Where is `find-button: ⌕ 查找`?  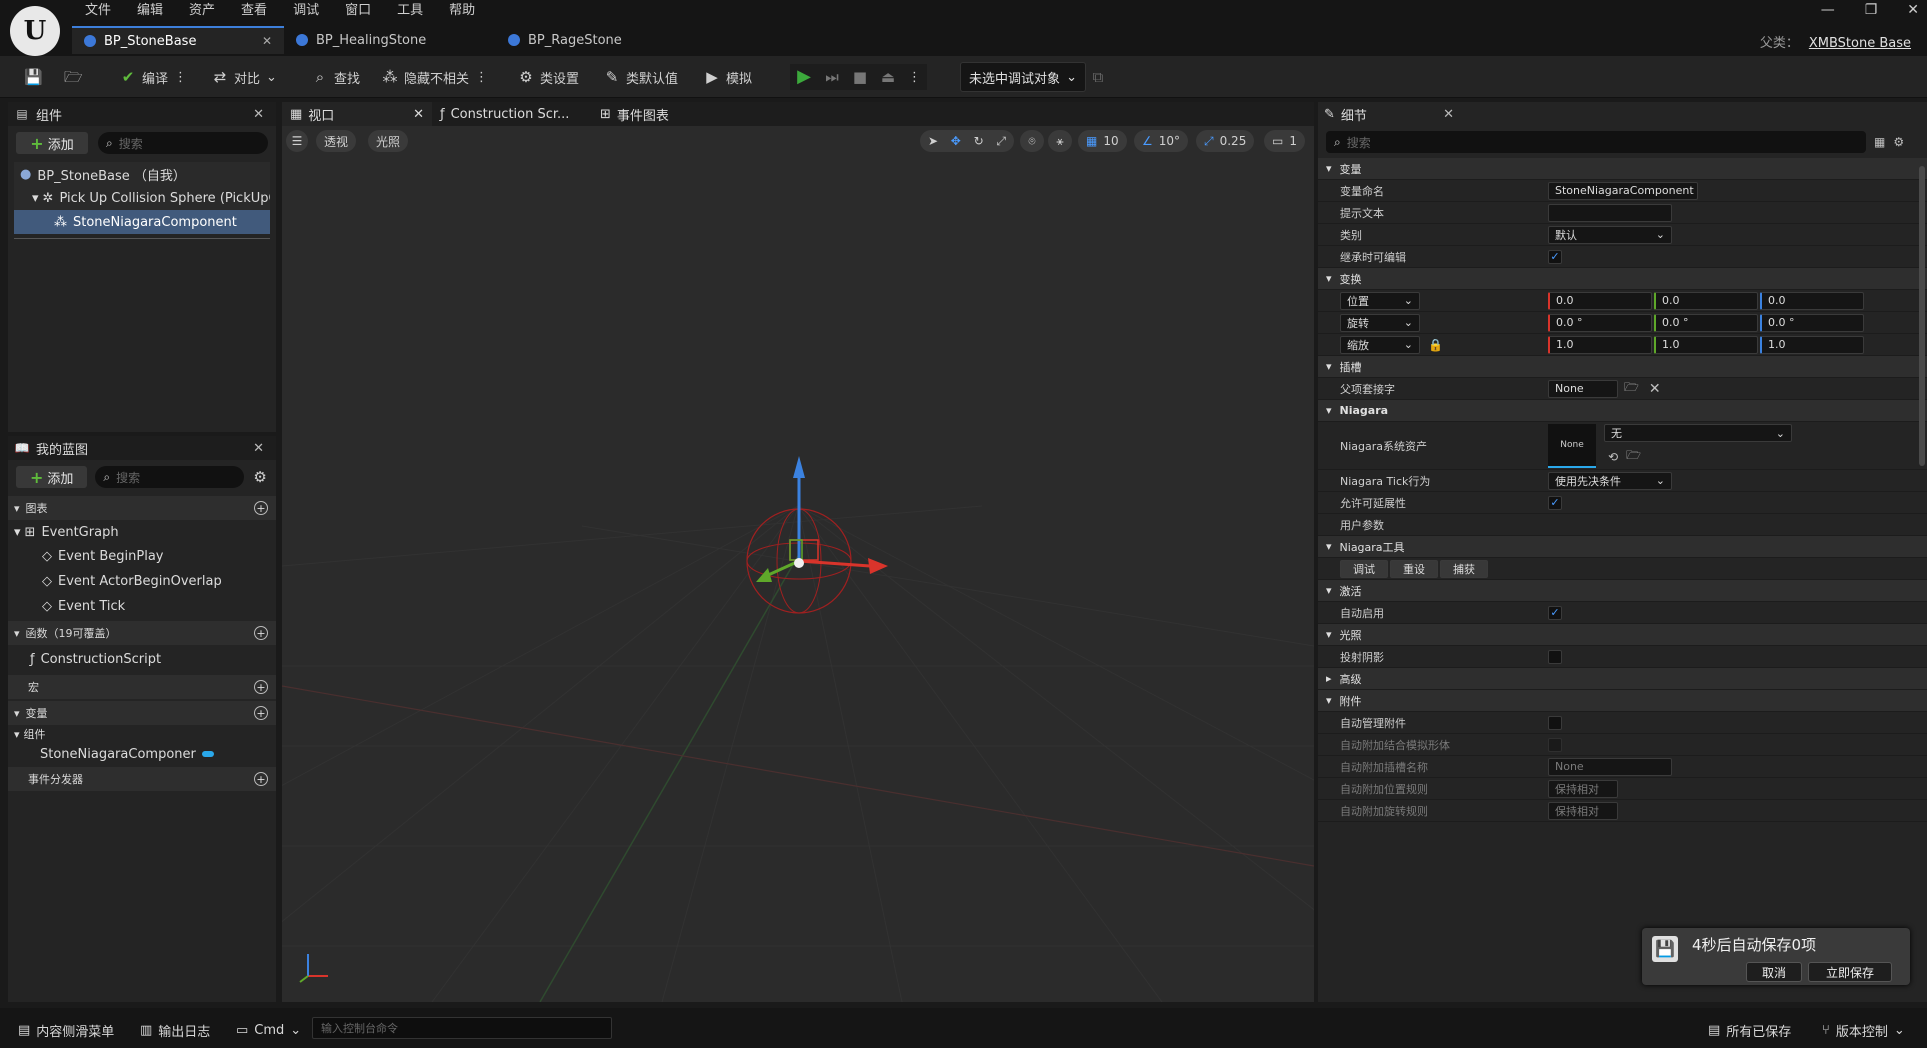 find-button: ⌕ 查找 is located at coordinates (336, 77).